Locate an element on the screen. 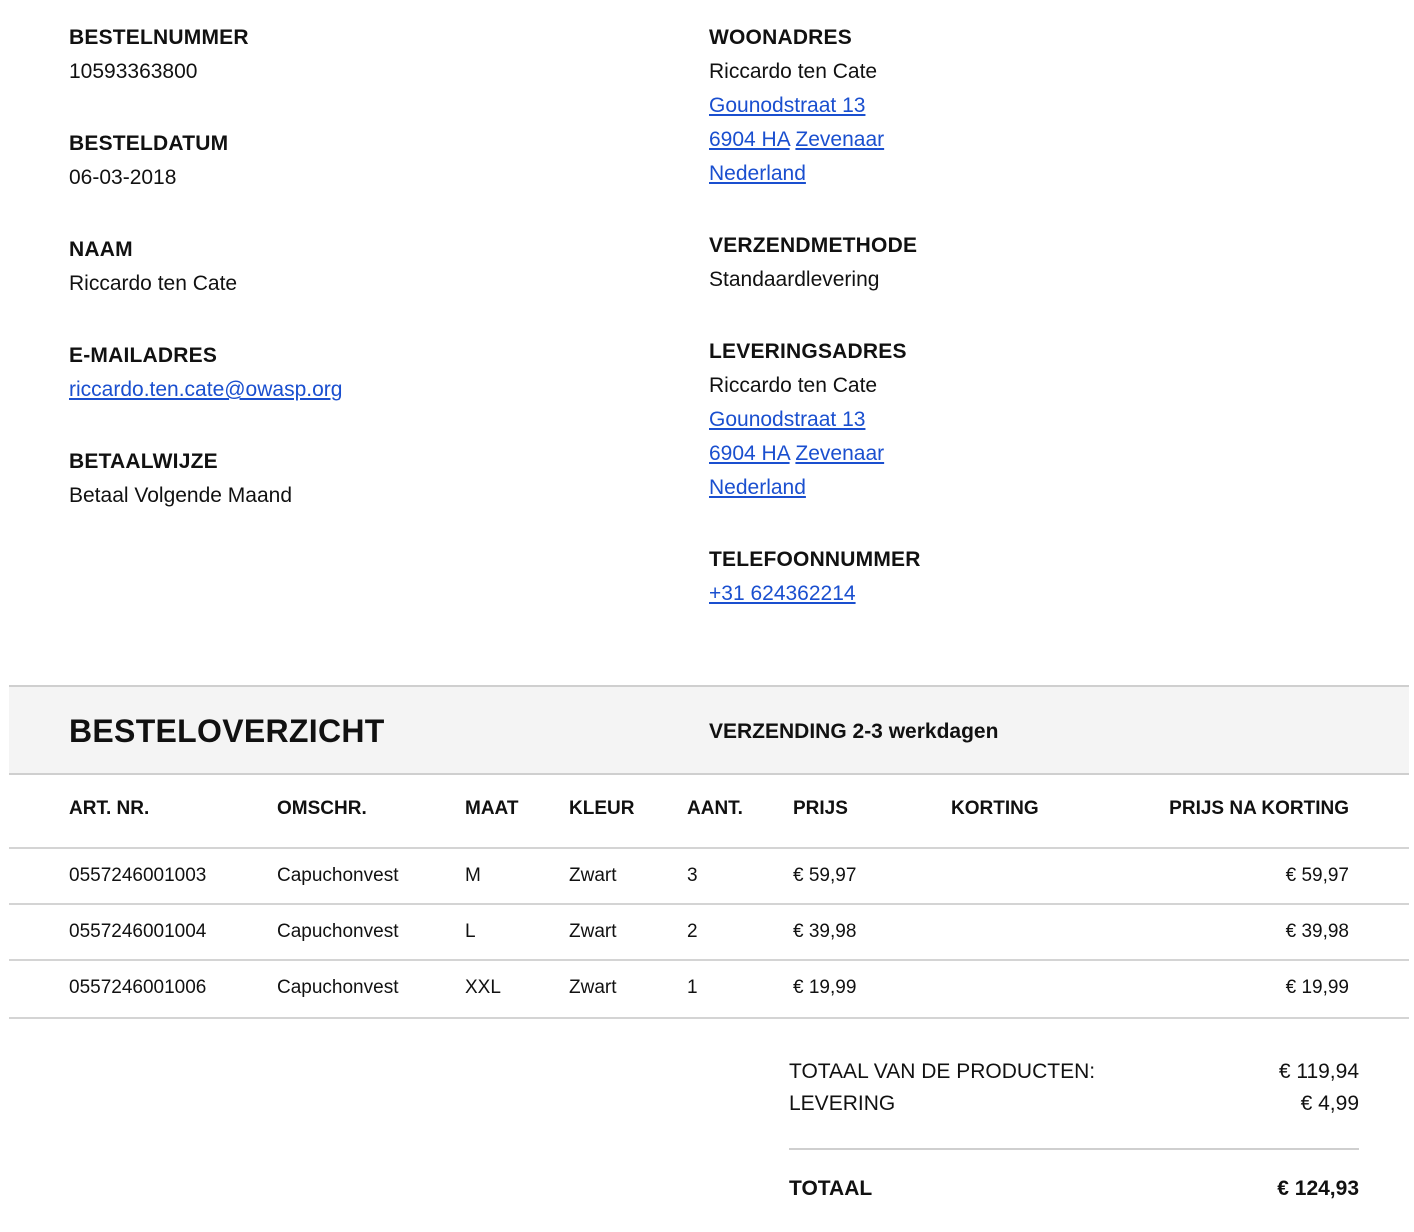 The width and height of the screenshot is (1414, 1232). cell-price: € 19,99 is located at coordinates (825, 987).